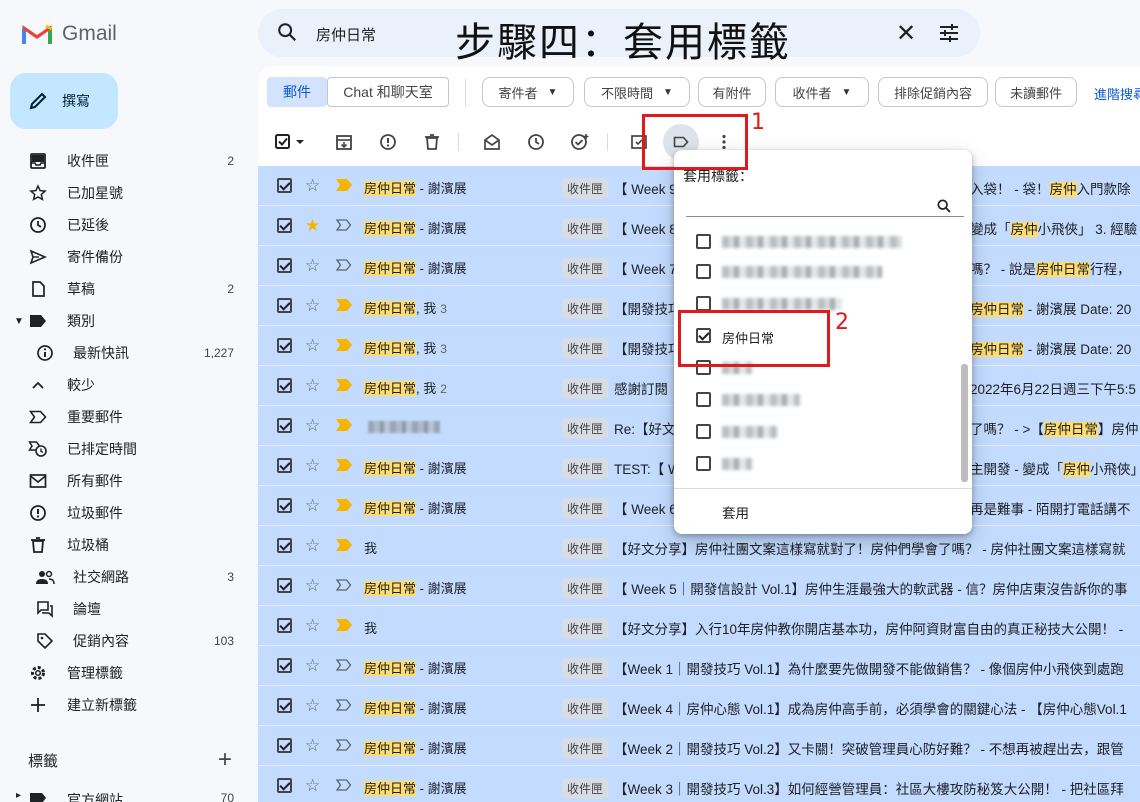 This screenshot has width=1140, height=802. What do you see at coordinates (128, 545) in the screenshot?
I see `sidebar-item-trash: 垃圾桶` at bounding box center [128, 545].